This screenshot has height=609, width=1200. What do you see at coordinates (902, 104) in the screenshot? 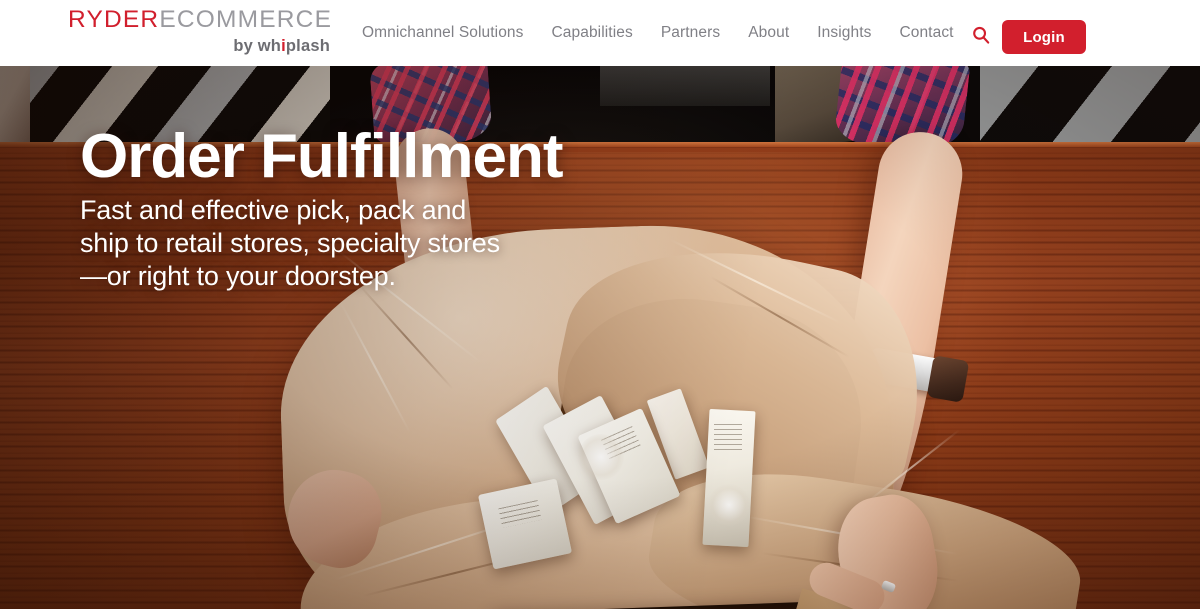
I see `plaid-sleeve-right` at bounding box center [902, 104].